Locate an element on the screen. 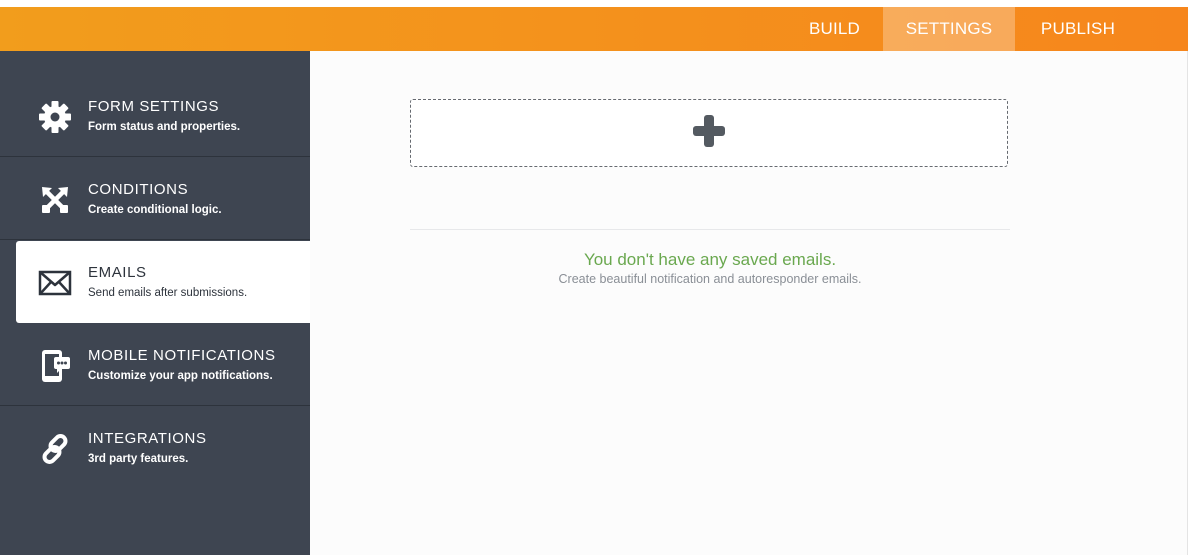  plus-icon is located at coordinates (709, 133).